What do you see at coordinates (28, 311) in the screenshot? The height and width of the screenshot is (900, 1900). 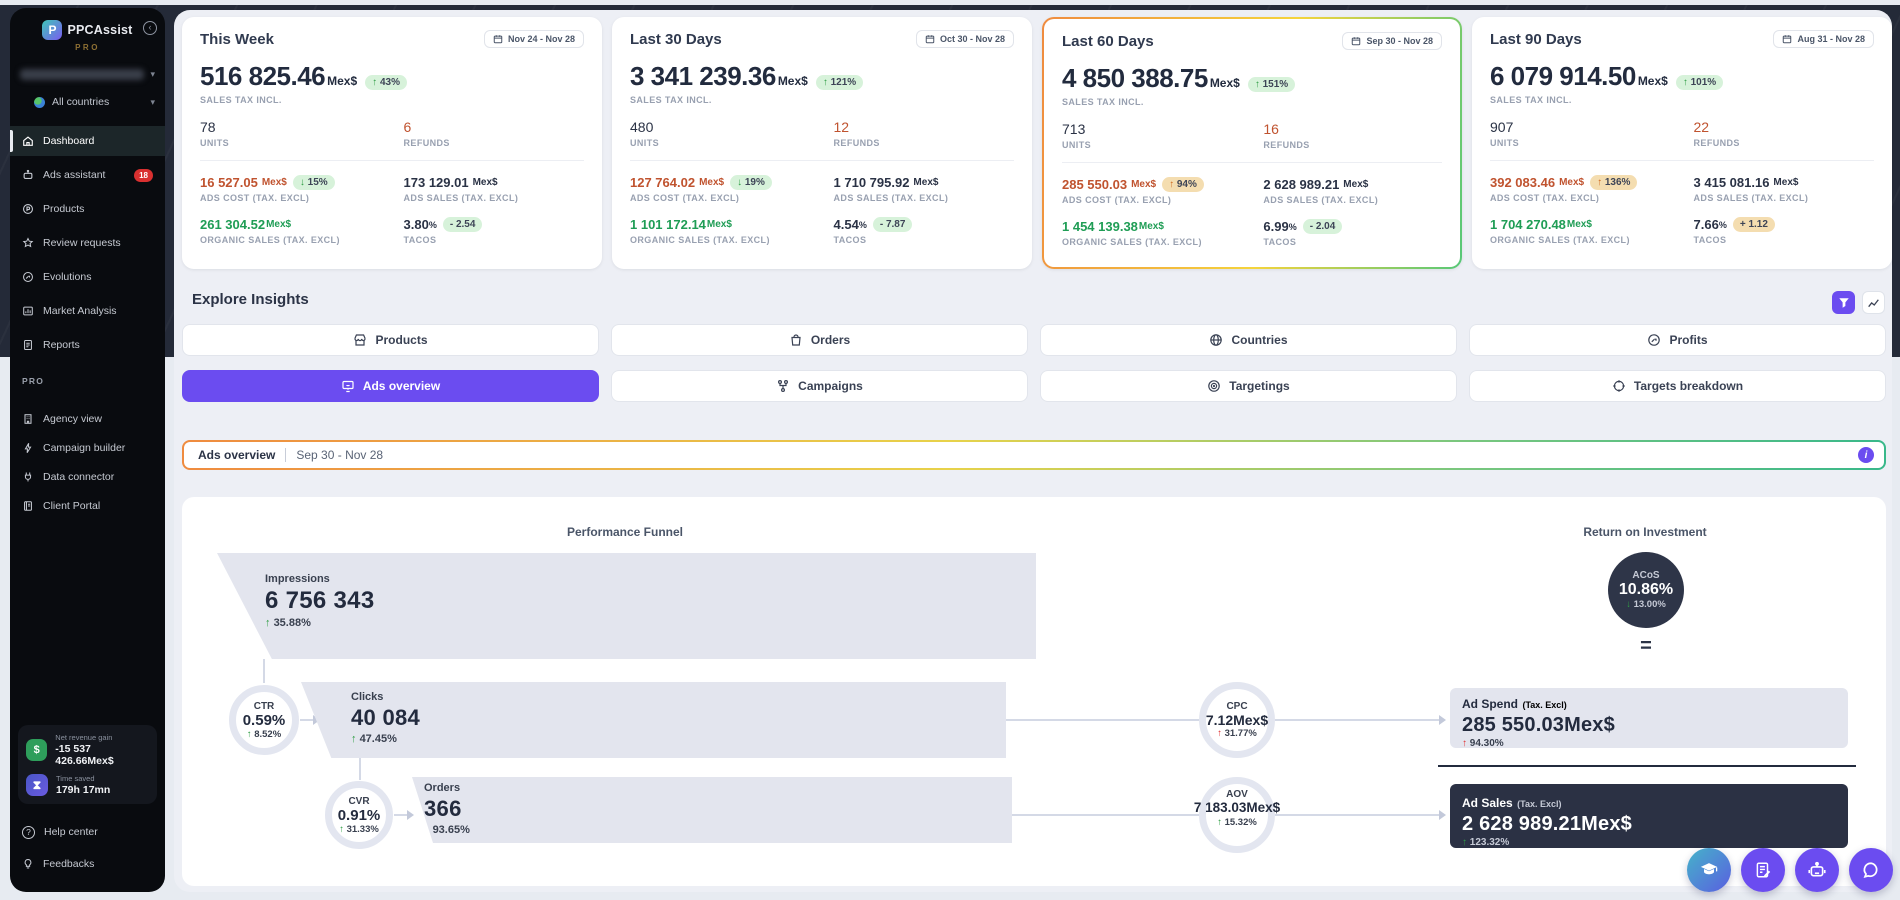 I see `bar-chart-icon` at bounding box center [28, 311].